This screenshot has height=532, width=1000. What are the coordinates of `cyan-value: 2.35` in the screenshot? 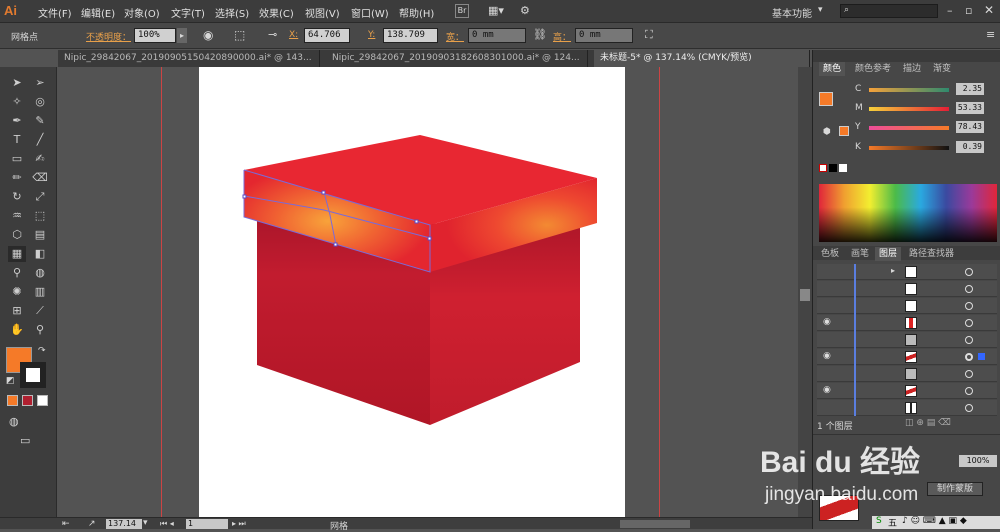 It's located at (970, 89).